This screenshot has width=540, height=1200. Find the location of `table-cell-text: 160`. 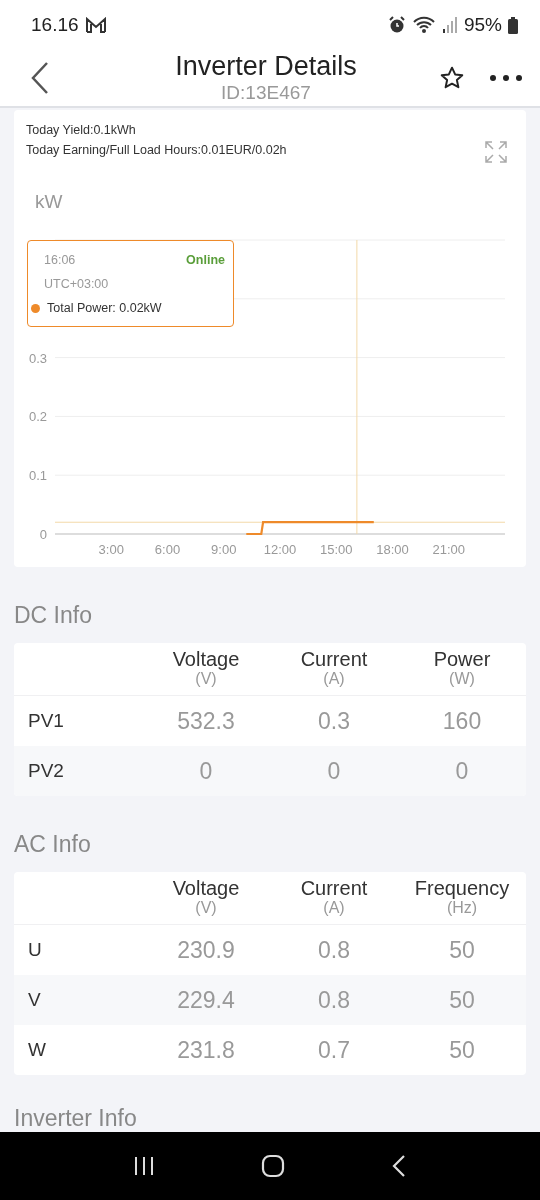

table-cell-text: 160 is located at coordinates (462, 721).